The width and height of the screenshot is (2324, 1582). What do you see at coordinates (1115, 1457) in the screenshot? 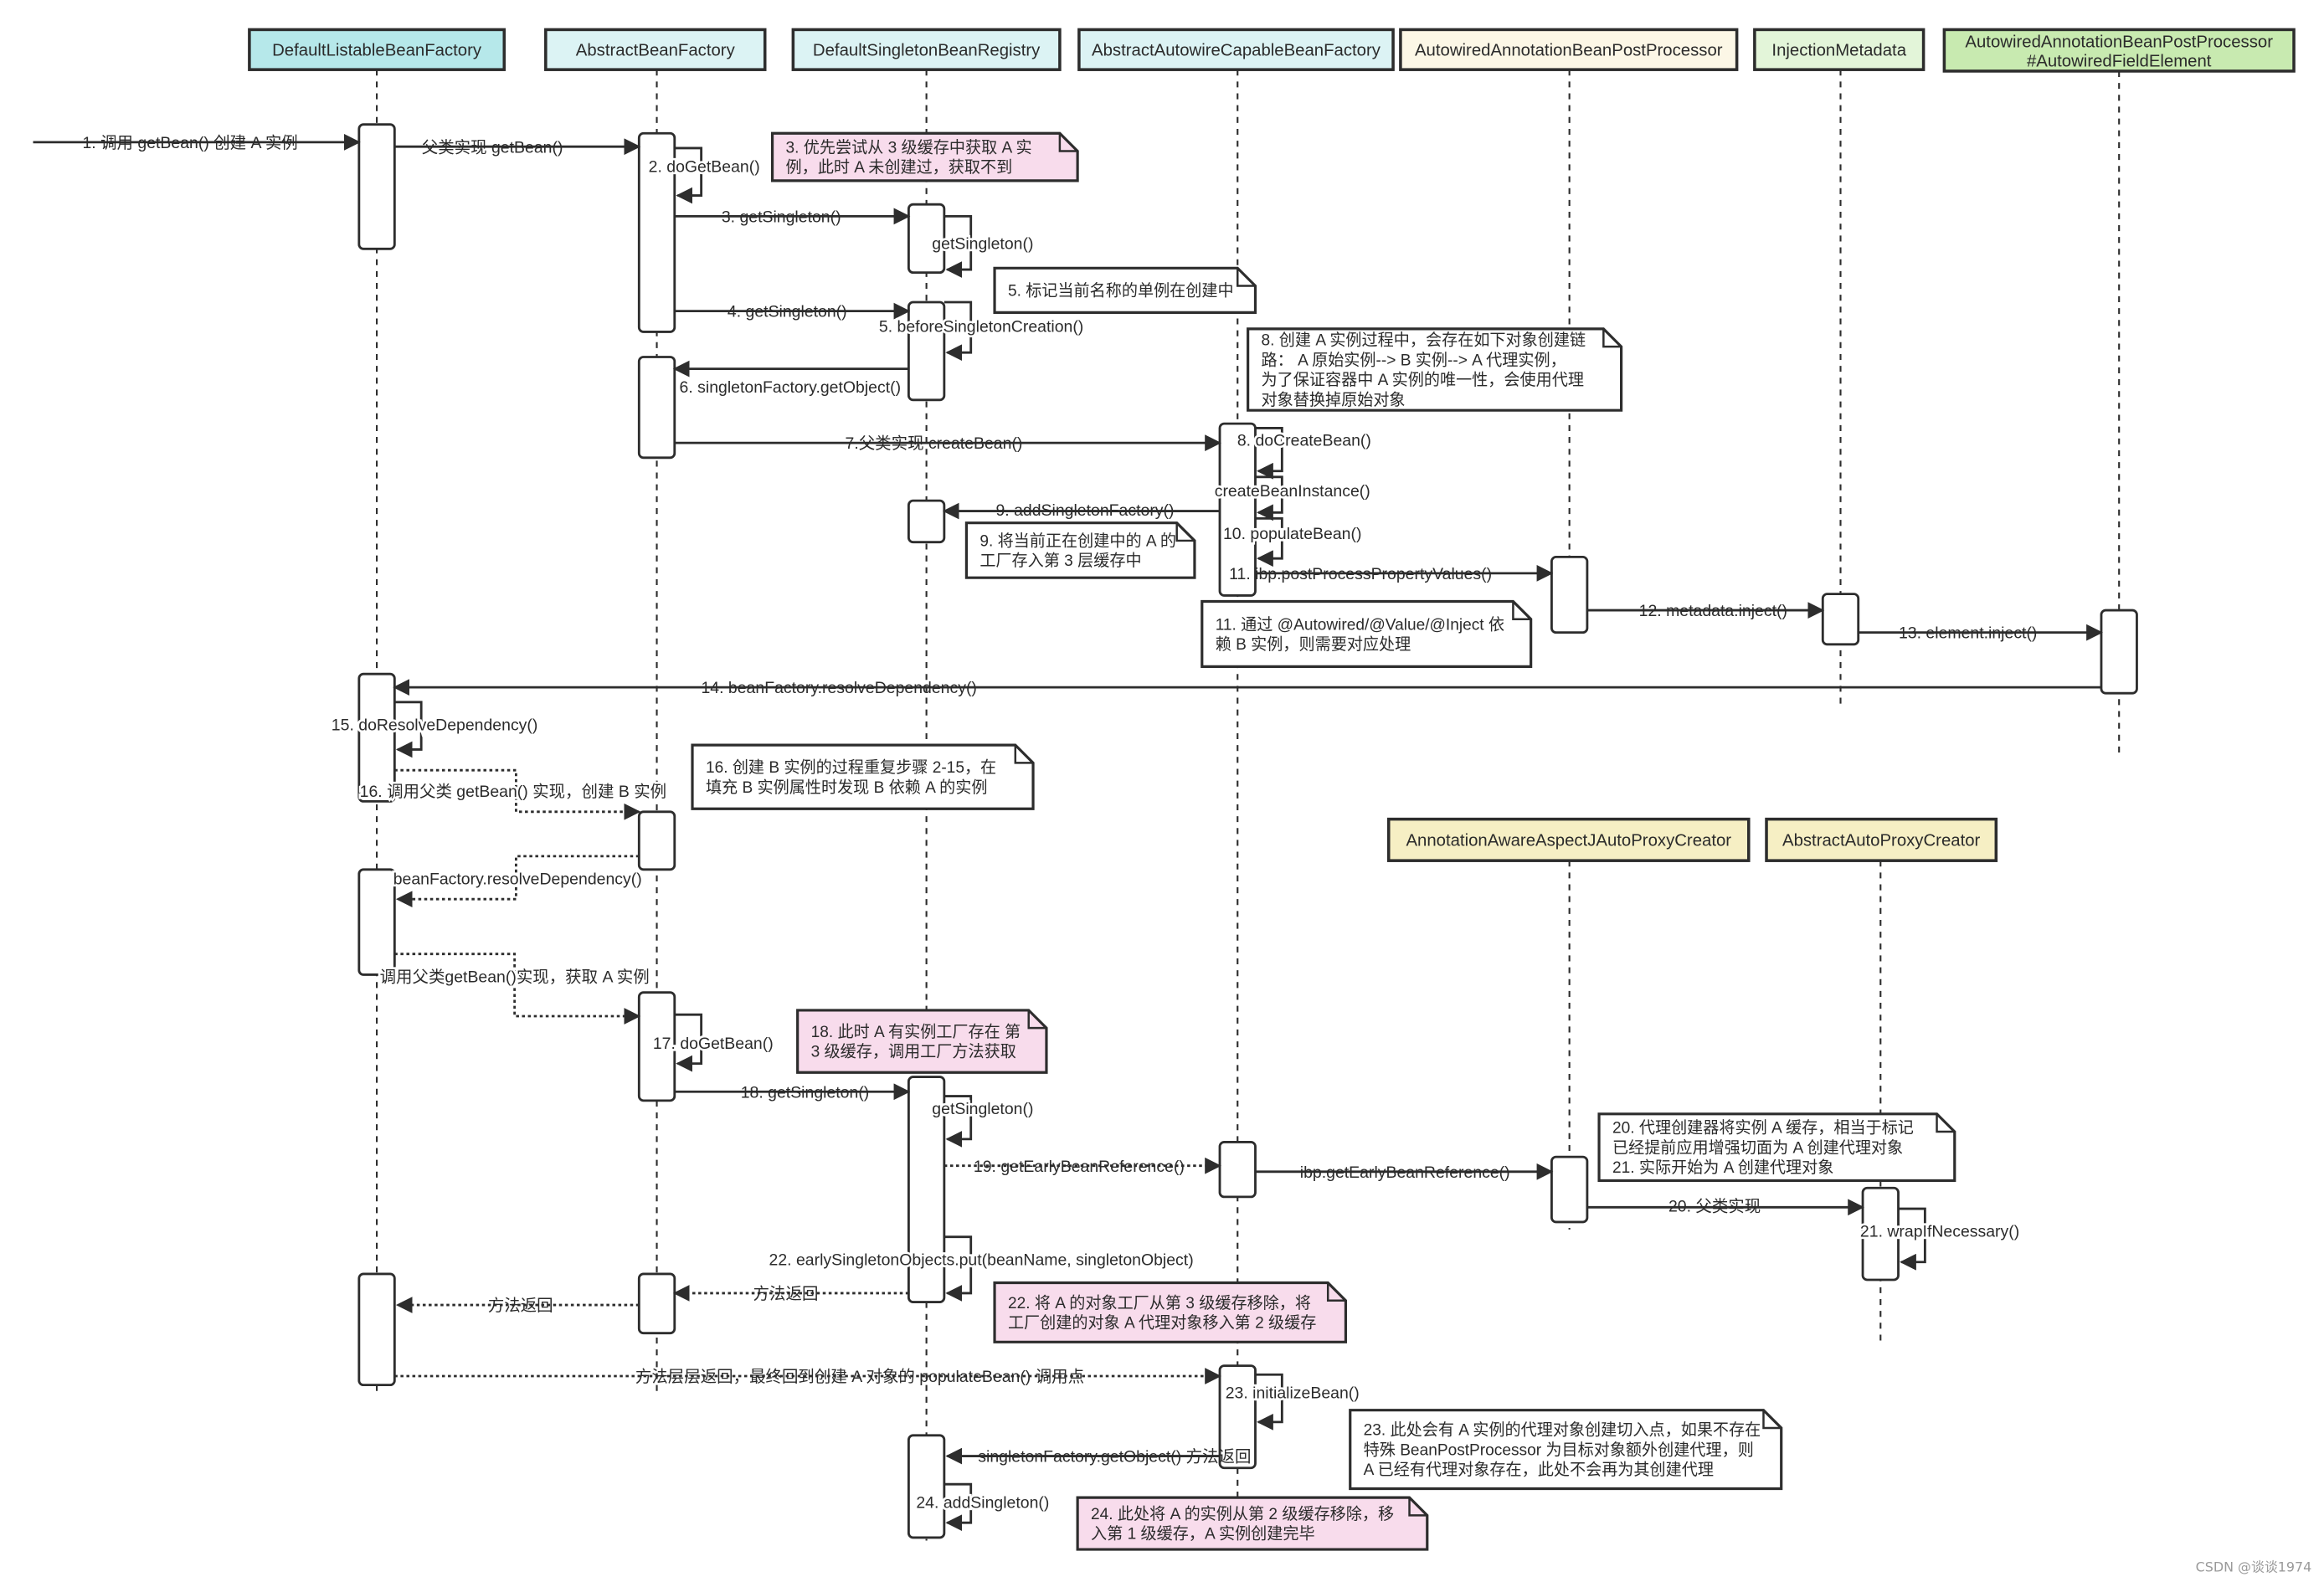
I see `message-label: singletonFactory.getObject() 方法返回` at bounding box center [1115, 1457].